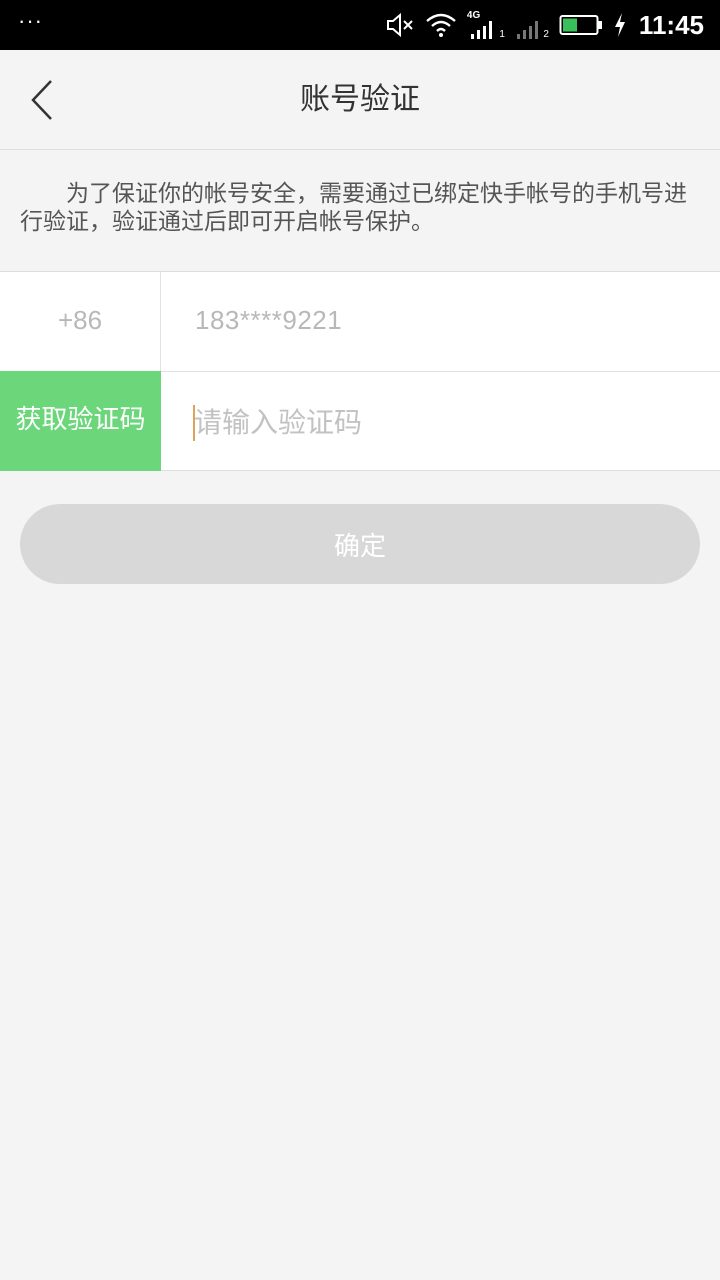 This screenshot has width=720, height=1280. What do you see at coordinates (546, 34) in the screenshot?
I see `sim2-label: 2` at bounding box center [546, 34].